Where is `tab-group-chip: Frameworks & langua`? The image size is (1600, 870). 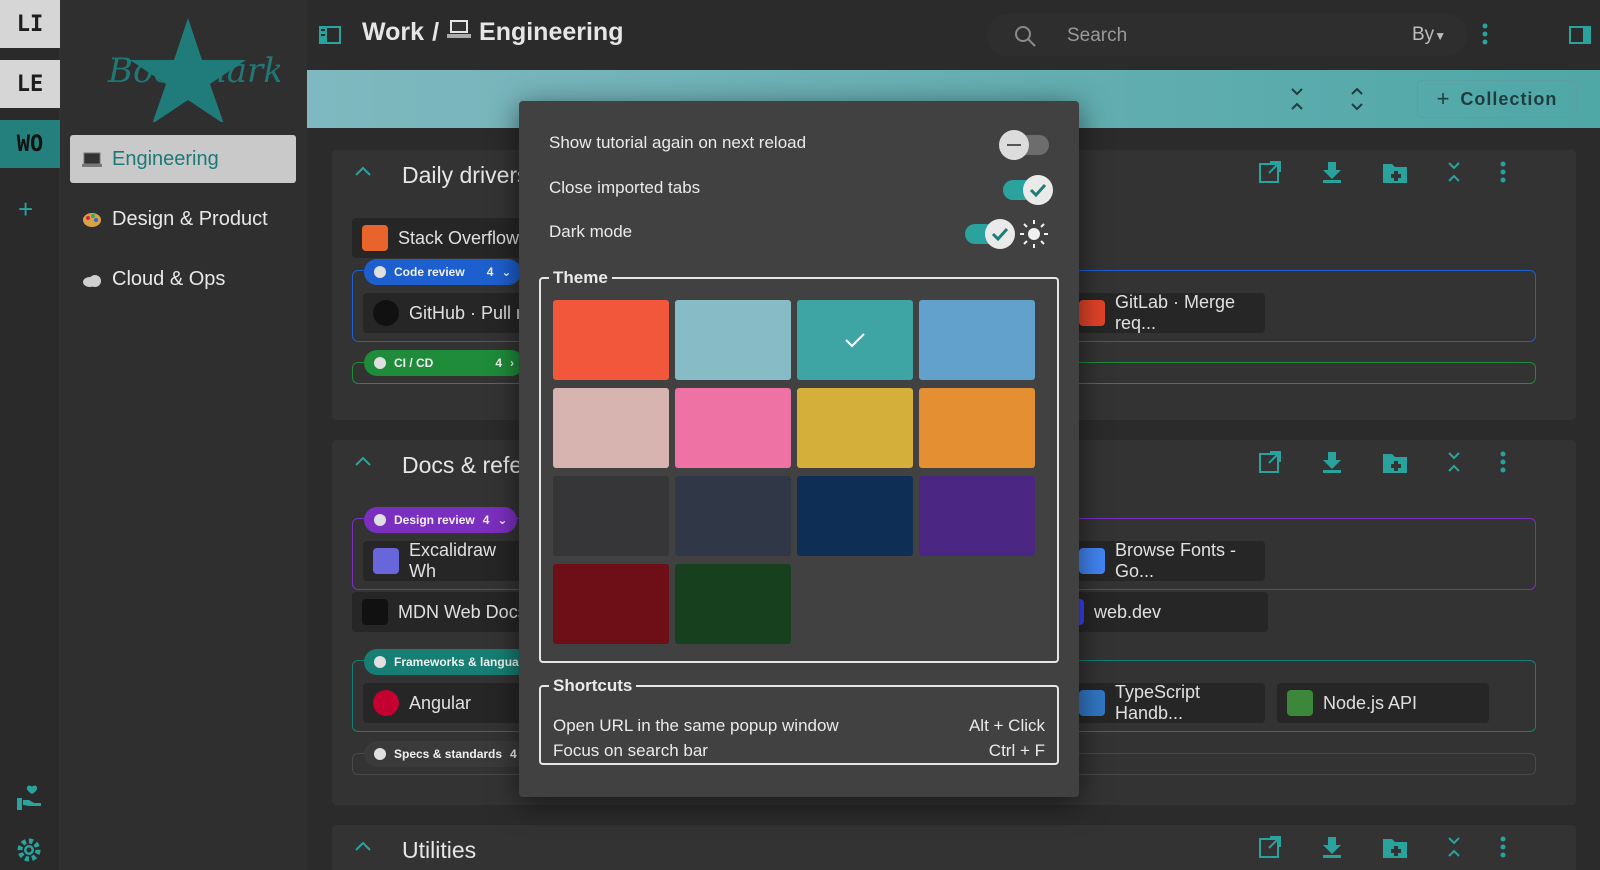 tab-group-chip: Frameworks & langua is located at coordinates (446, 662).